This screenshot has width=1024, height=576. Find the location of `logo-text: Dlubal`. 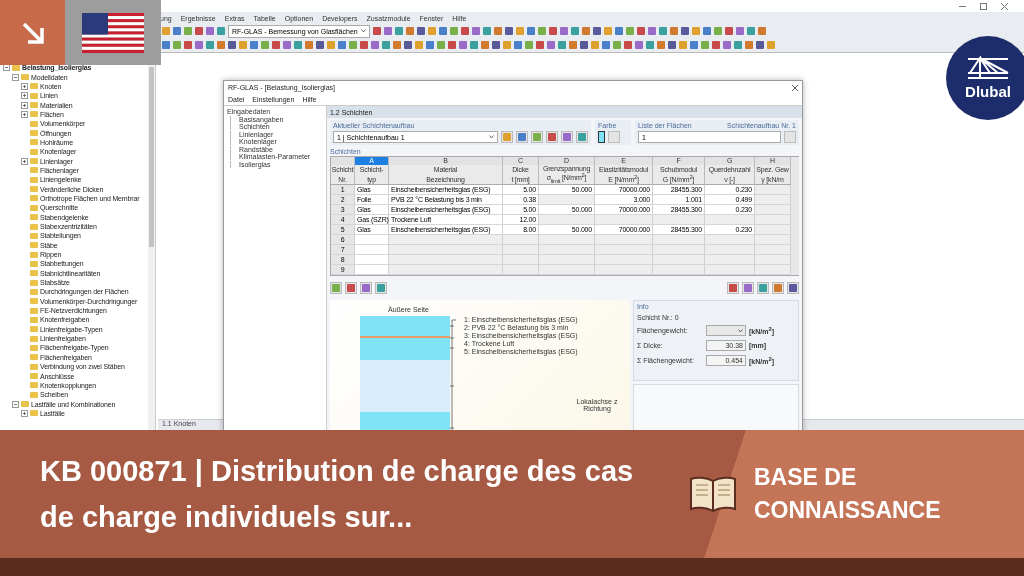

logo-text: Dlubal is located at coordinates (988, 91).